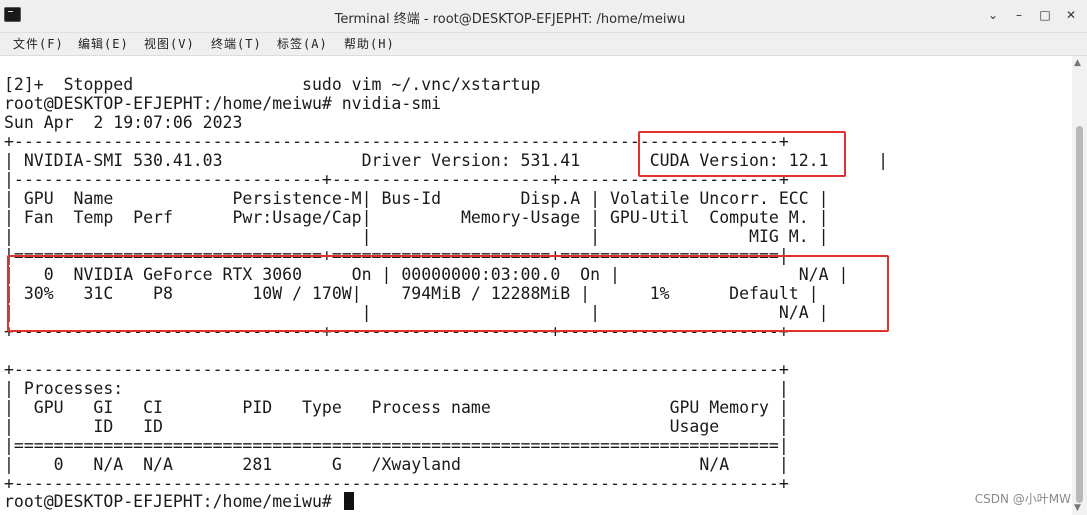 Image resolution: width=1087 pixels, height=515 pixels. What do you see at coordinates (1032, 15) in the screenshot?
I see `window-controls: ⌄ – □ ✕` at bounding box center [1032, 15].